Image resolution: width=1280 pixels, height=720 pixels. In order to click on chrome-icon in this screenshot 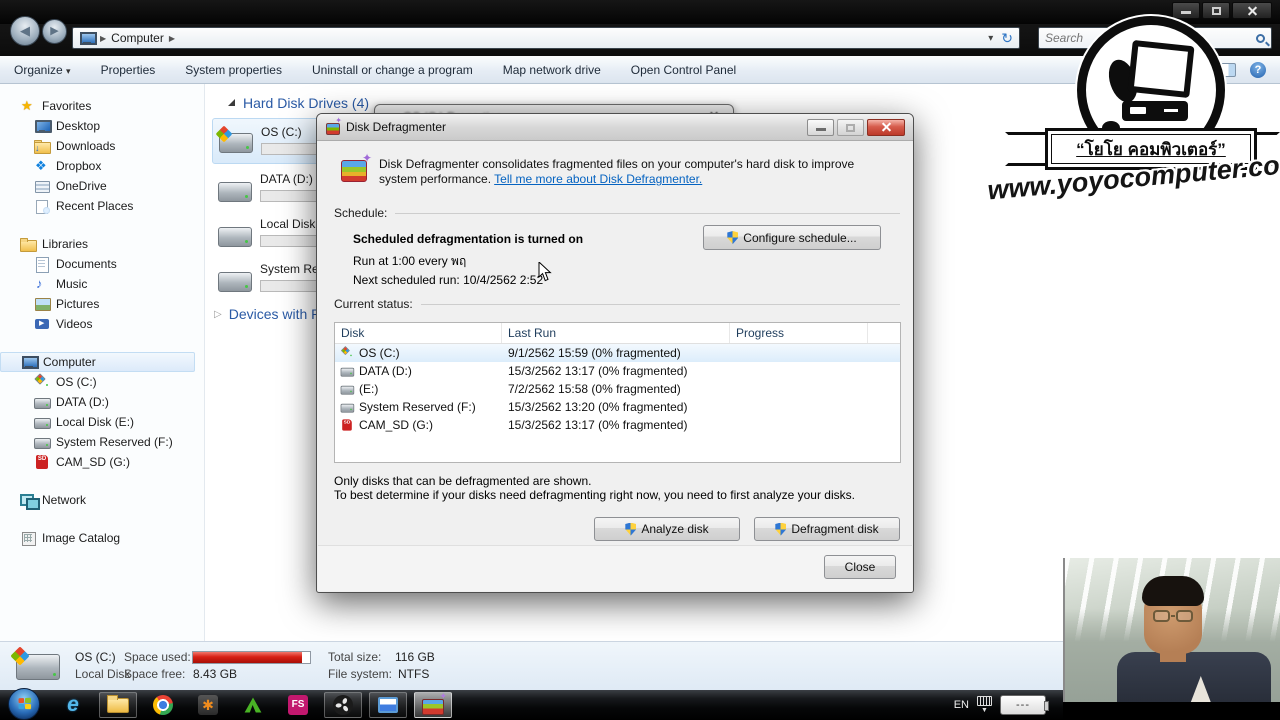, I will do `click(163, 705)`.